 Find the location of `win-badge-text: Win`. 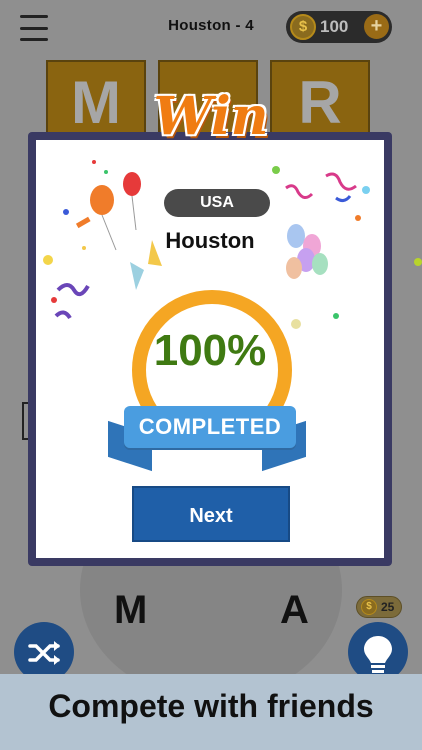

win-badge-text: Win is located at coordinates (211, 116).